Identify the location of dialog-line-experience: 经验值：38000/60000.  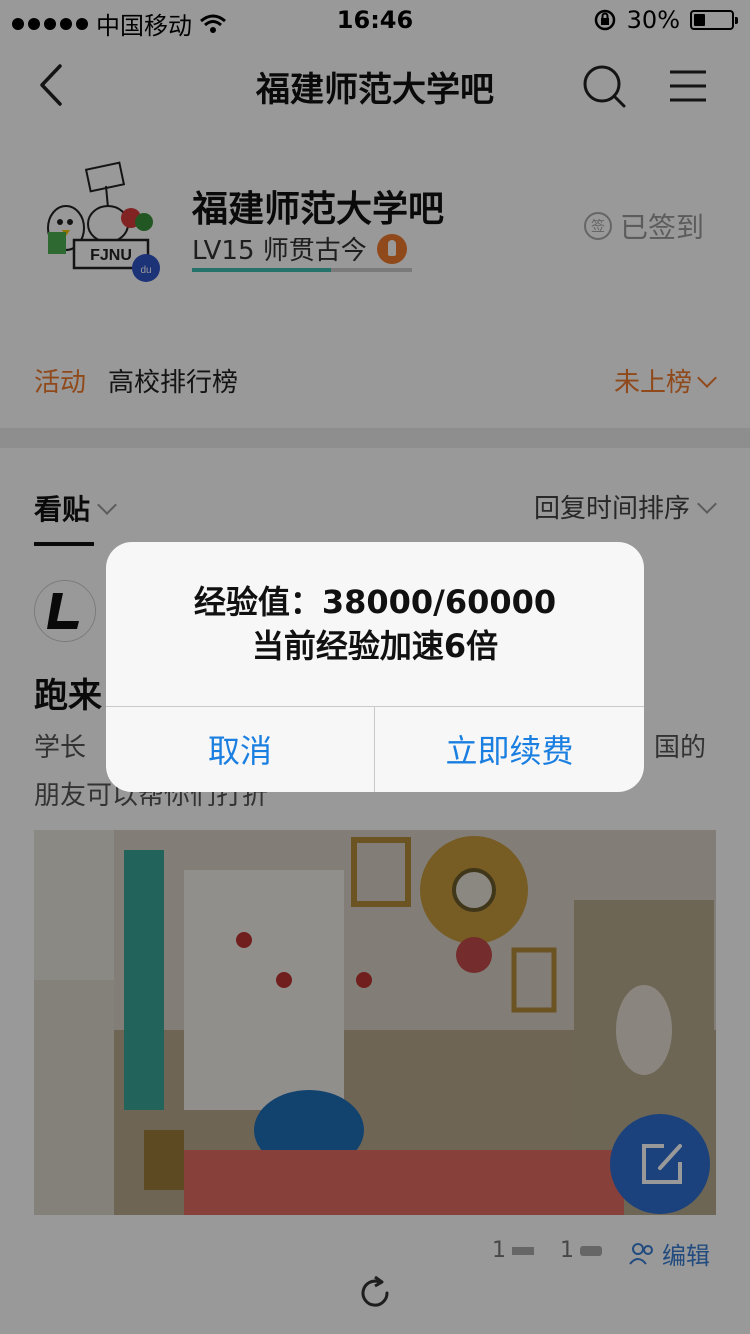
(375, 602).